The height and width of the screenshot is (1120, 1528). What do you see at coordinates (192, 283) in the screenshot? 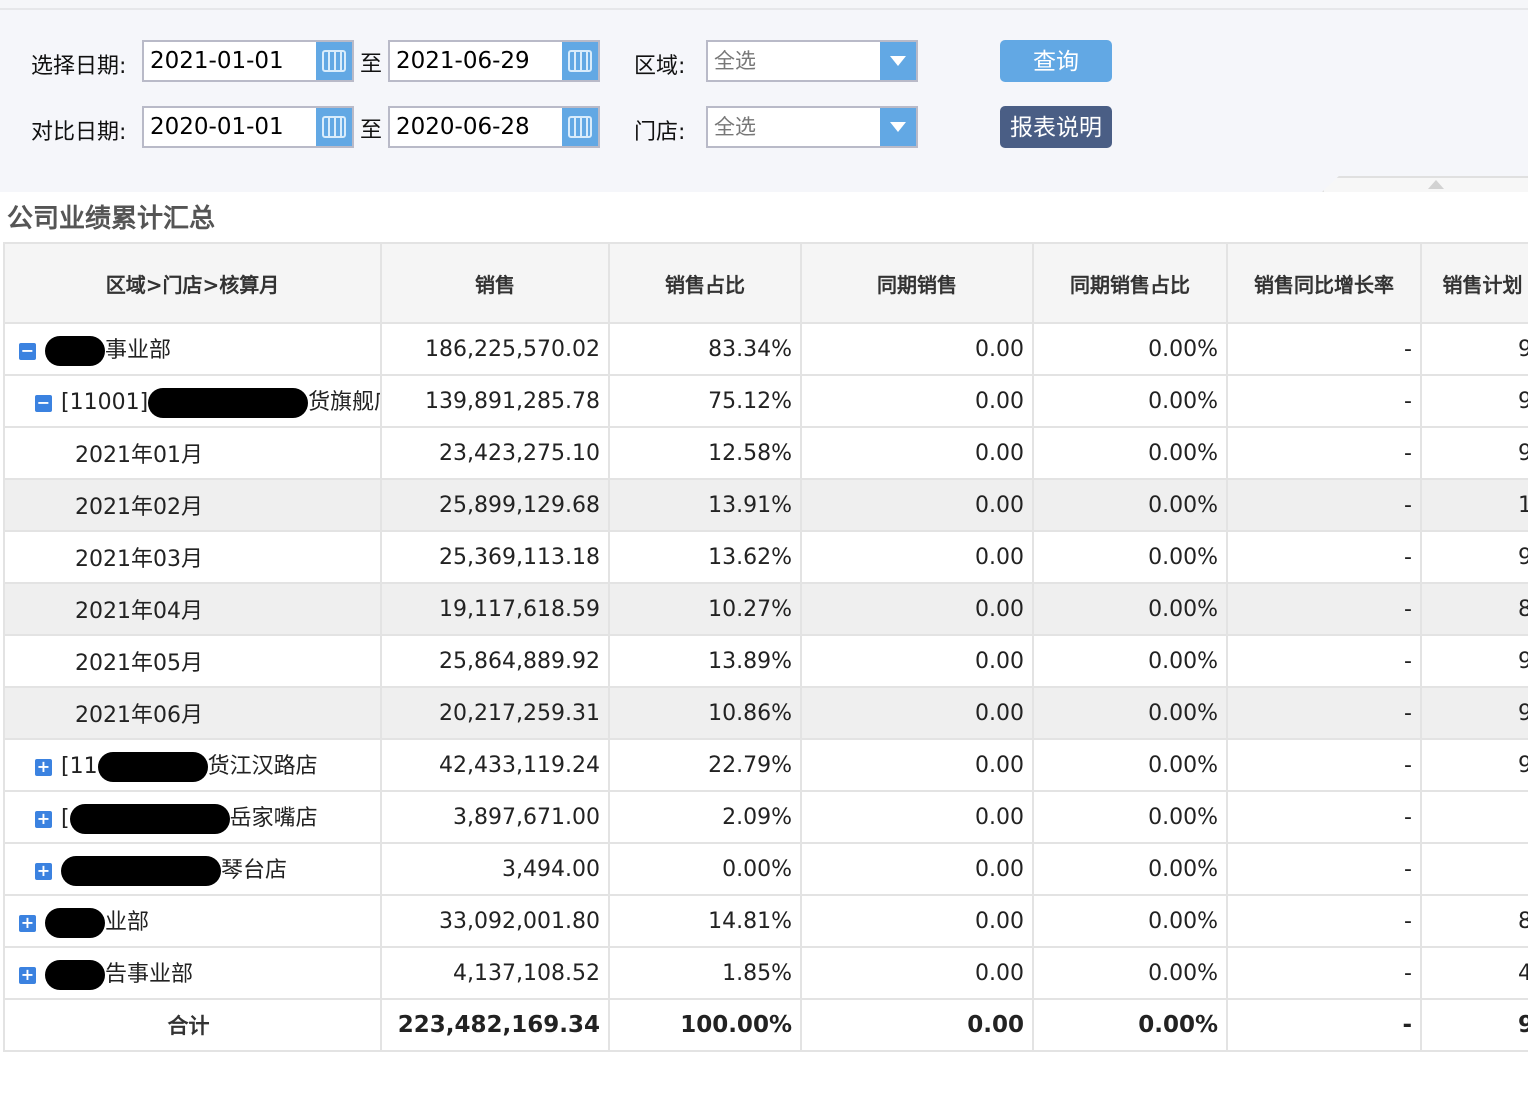
I see `column-header: 区域>门店>核算月` at bounding box center [192, 283].